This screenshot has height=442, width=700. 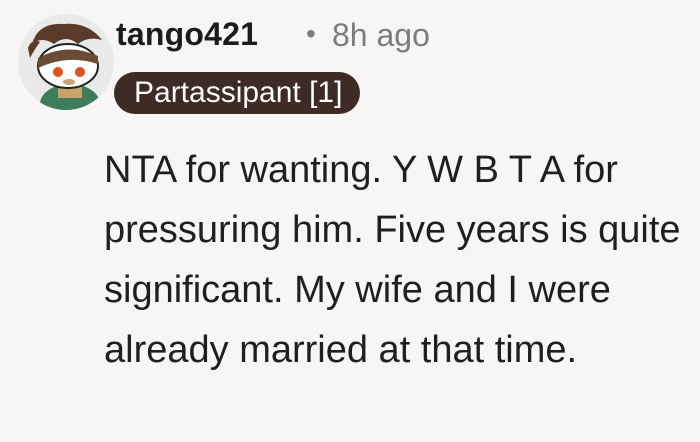 I want to click on snoo-avatar-icon, so click(x=66, y=62).